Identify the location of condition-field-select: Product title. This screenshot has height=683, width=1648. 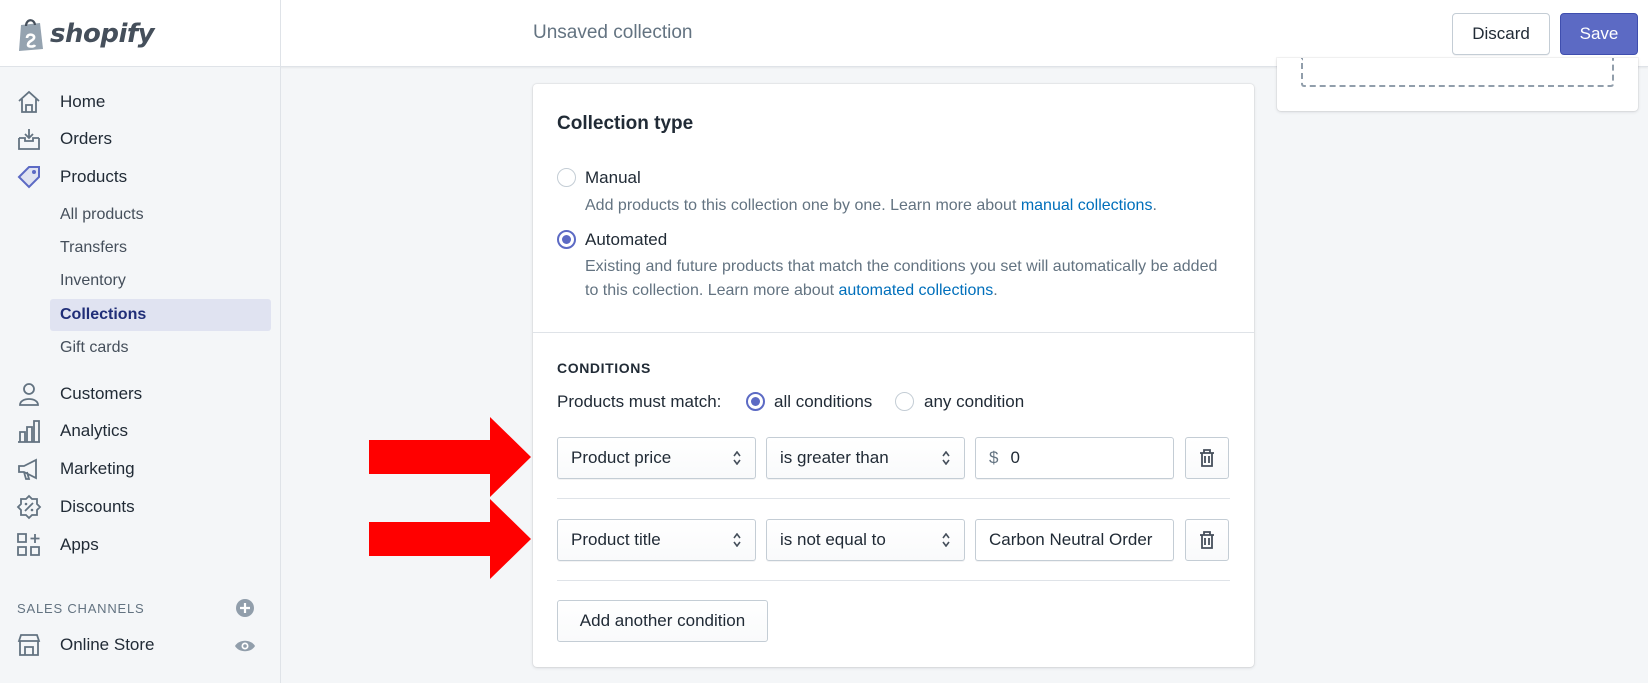
(656, 540).